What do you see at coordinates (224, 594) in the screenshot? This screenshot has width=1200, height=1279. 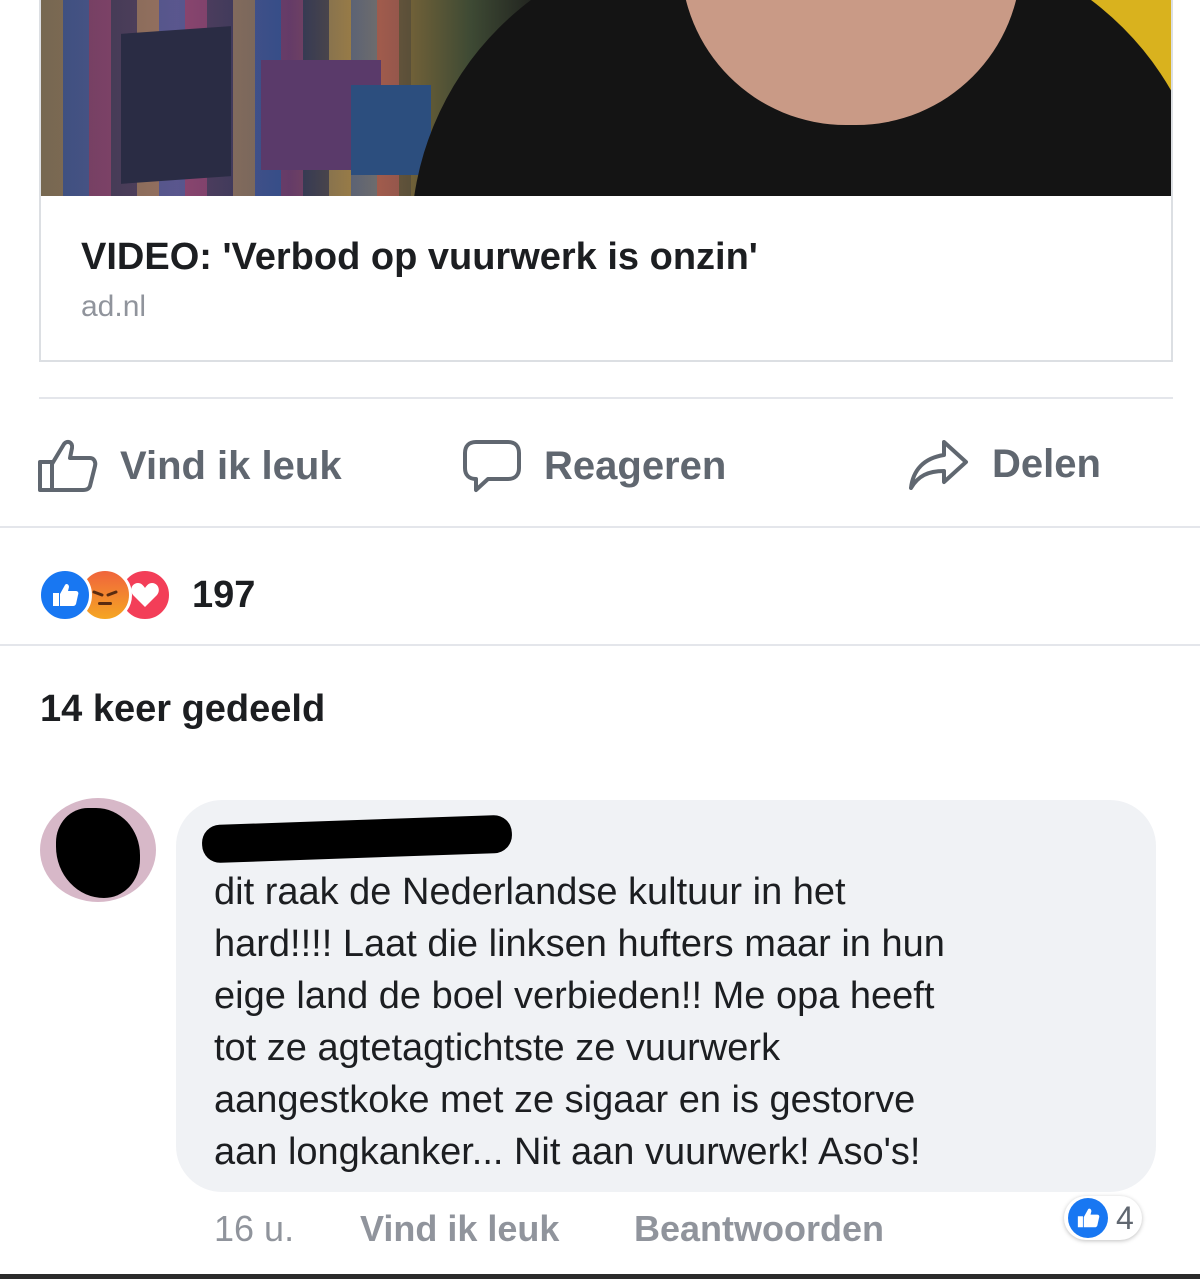 I see `reaction-count: 197` at bounding box center [224, 594].